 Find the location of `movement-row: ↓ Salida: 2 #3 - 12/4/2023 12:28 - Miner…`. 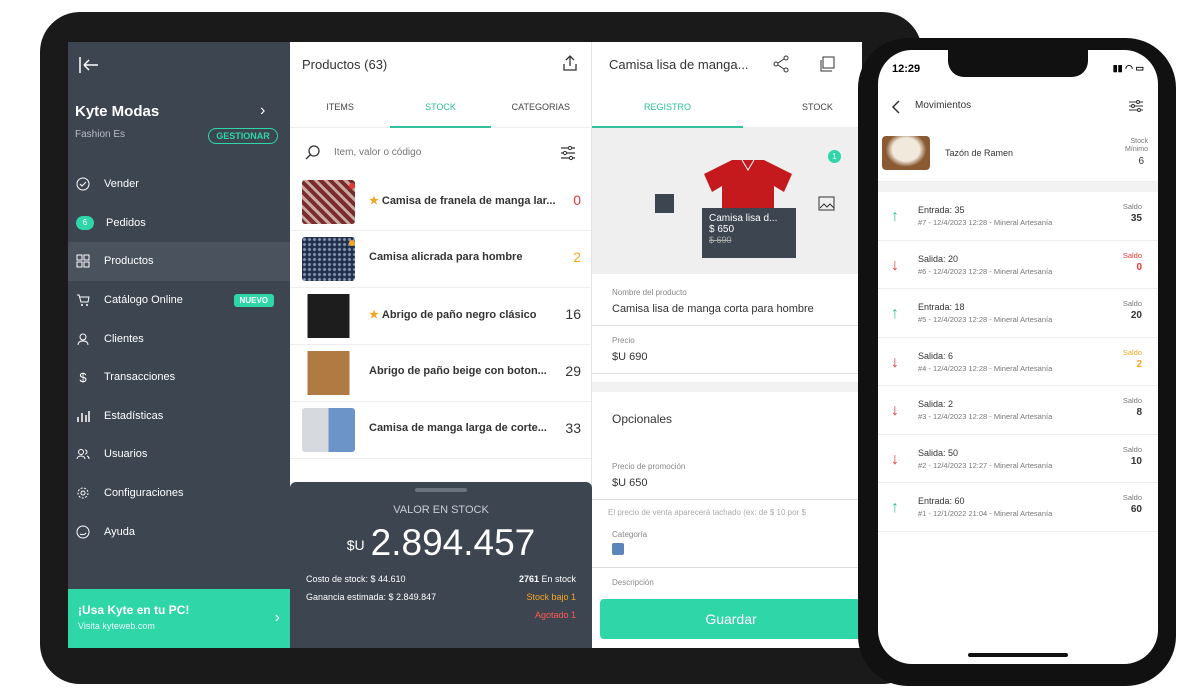

movement-row: ↓ Salida: 2 #3 - 12/4/2023 12:28 - Miner… is located at coordinates (1018, 410).